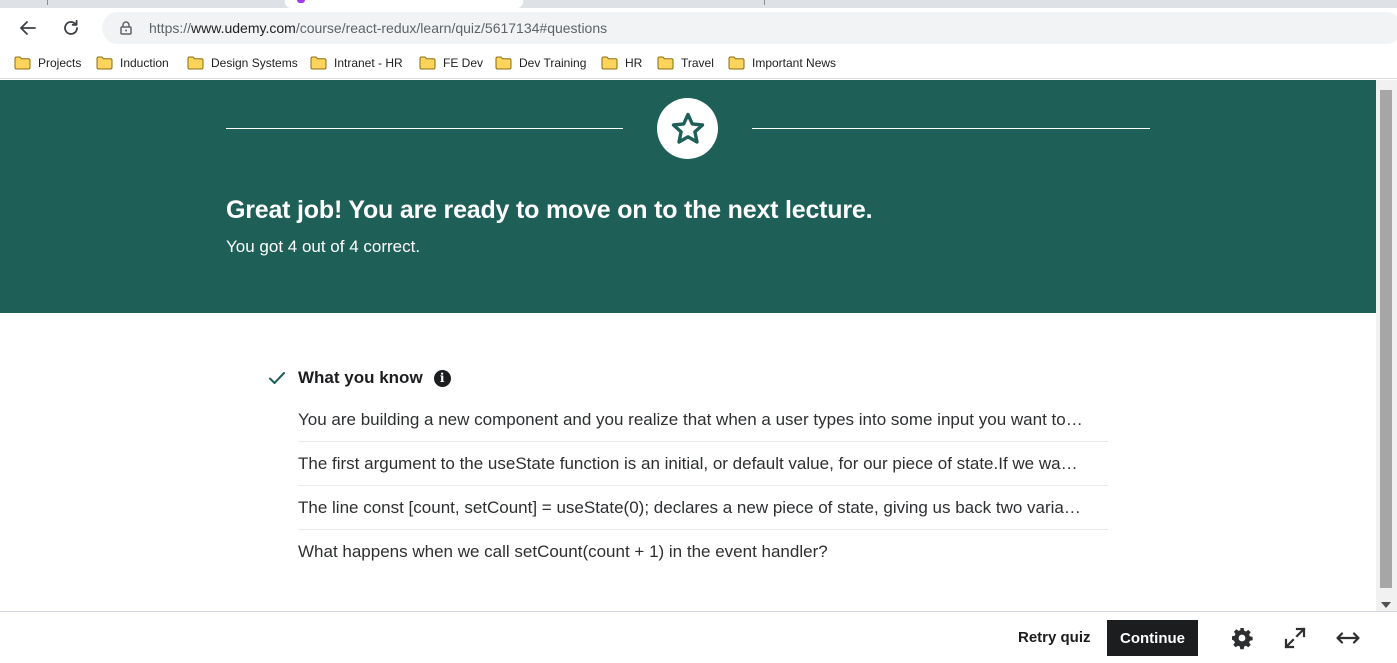 The width and height of the screenshot is (1397, 663). What do you see at coordinates (698, 637) in the screenshot?
I see `quiz-footer: Retry quiz Continue` at bounding box center [698, 637].